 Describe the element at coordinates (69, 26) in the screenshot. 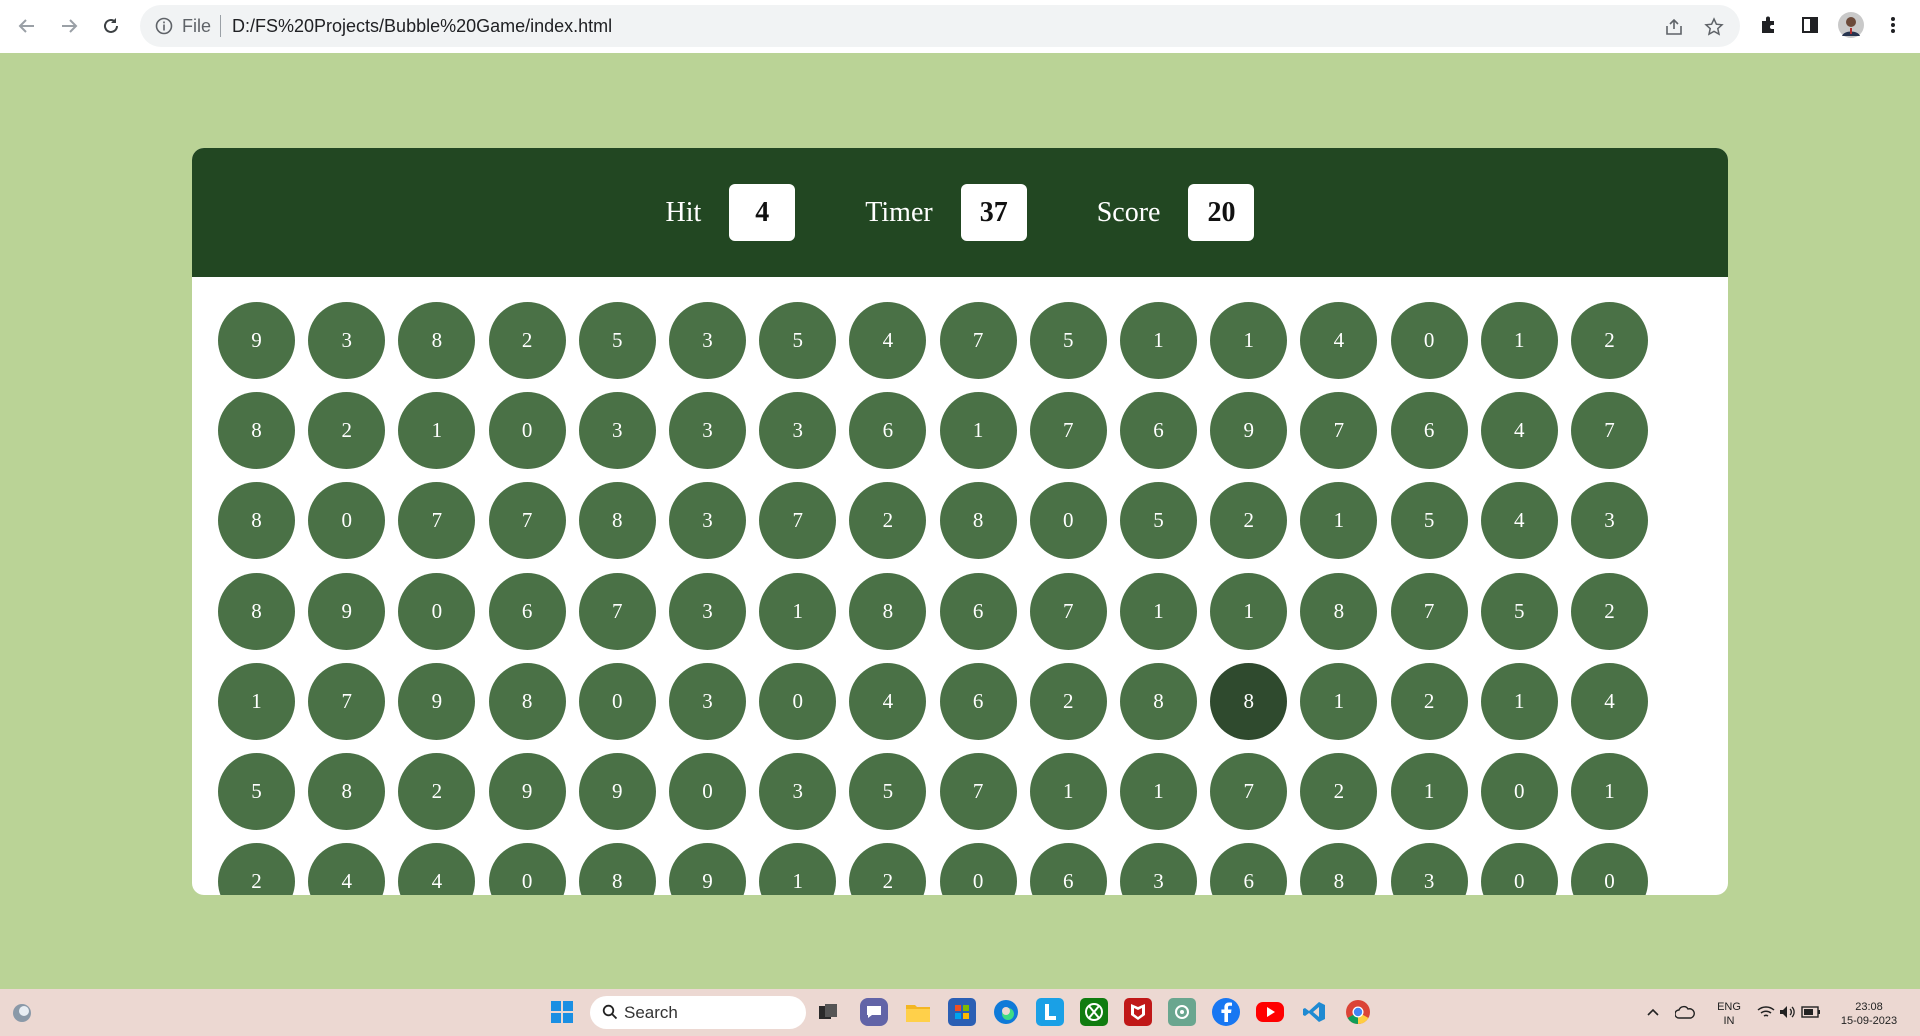

I see `forward-arrow-icon` at that location.